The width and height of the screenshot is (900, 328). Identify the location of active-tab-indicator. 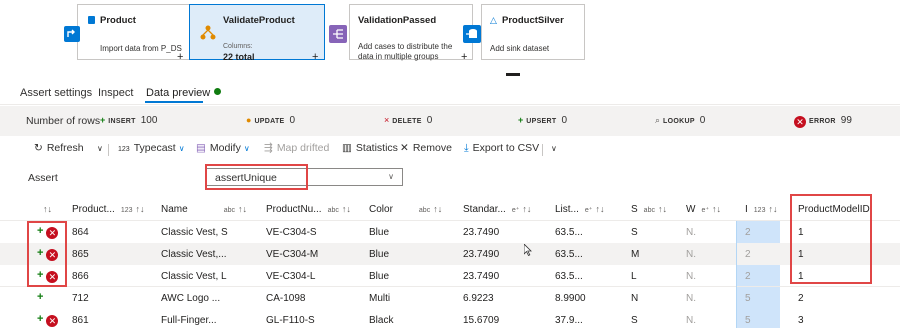
(174, 102).